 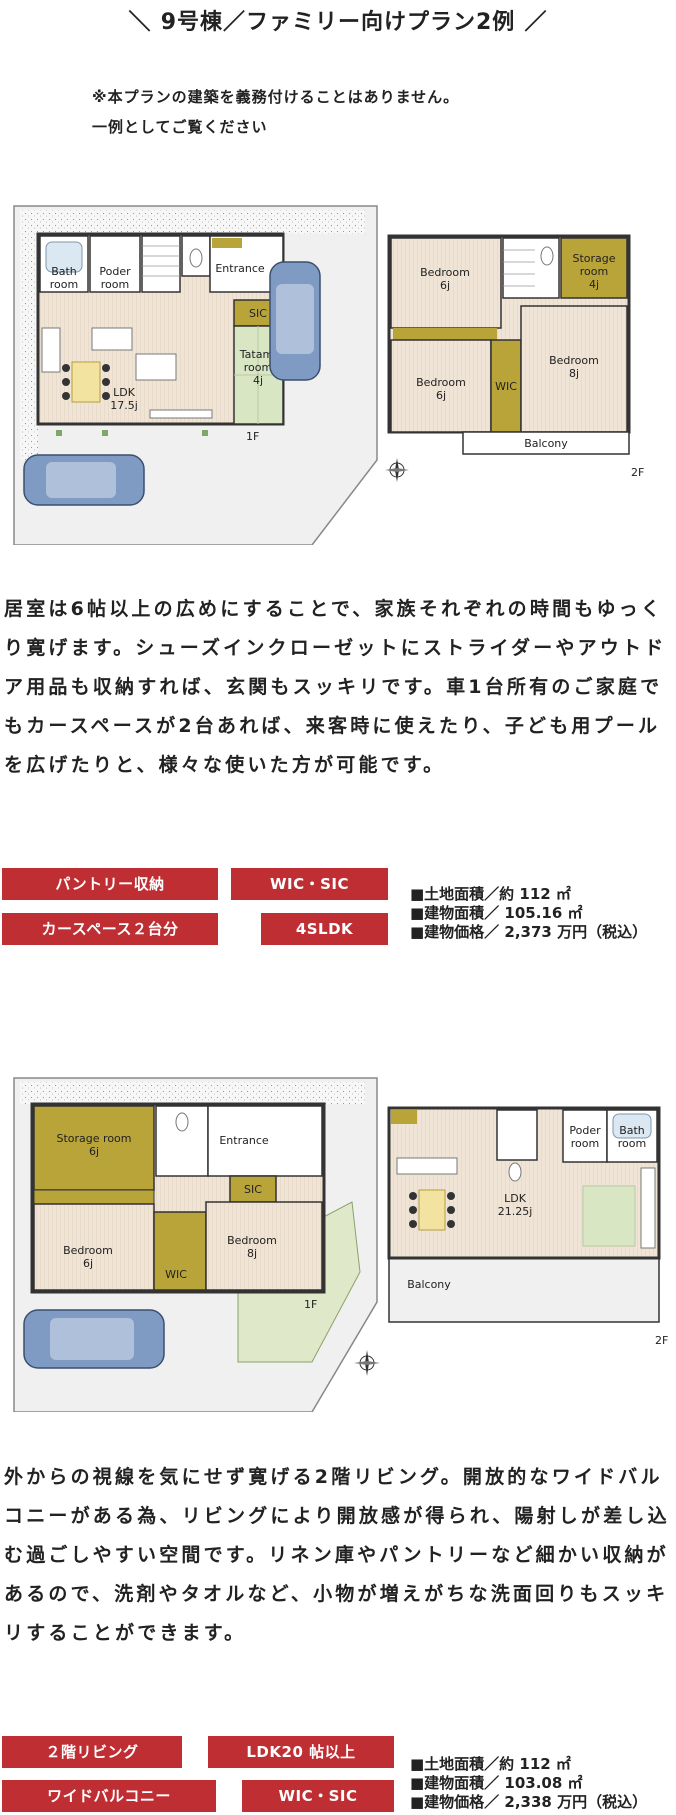 What do you see at coordinates (301, 1752) in the screenshot?
I see `plan2-tag-ldk20: LDK20 帖以上` at bounding box center [301, 1752].